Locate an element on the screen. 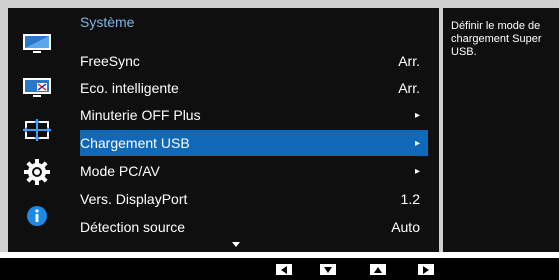 The height and width of the screenshot is (280, 559). menu-item-mode-pc-av: Mode PC/AV ▸ is located at coordinates (254, 171).